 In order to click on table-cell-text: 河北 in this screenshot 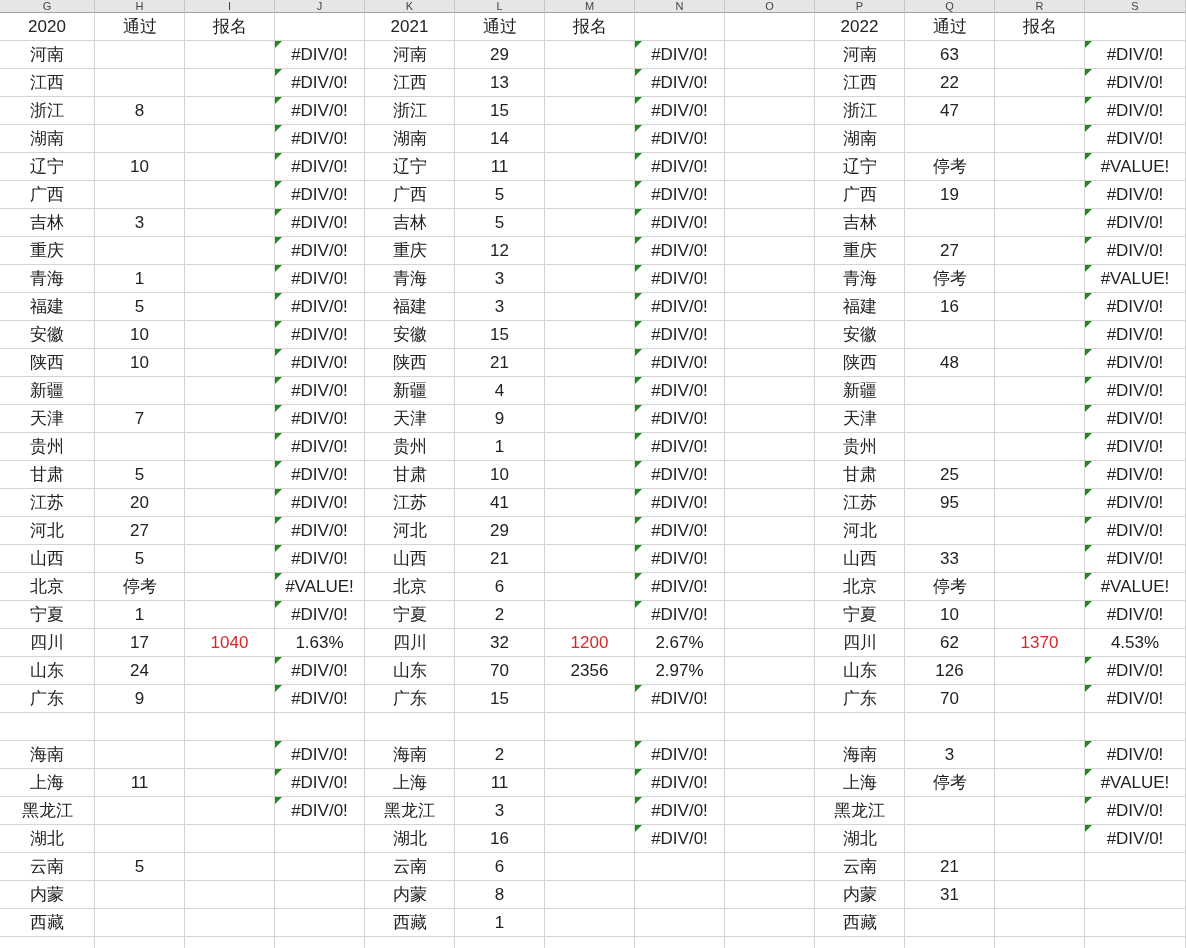, I will do `click(47, 531)`.